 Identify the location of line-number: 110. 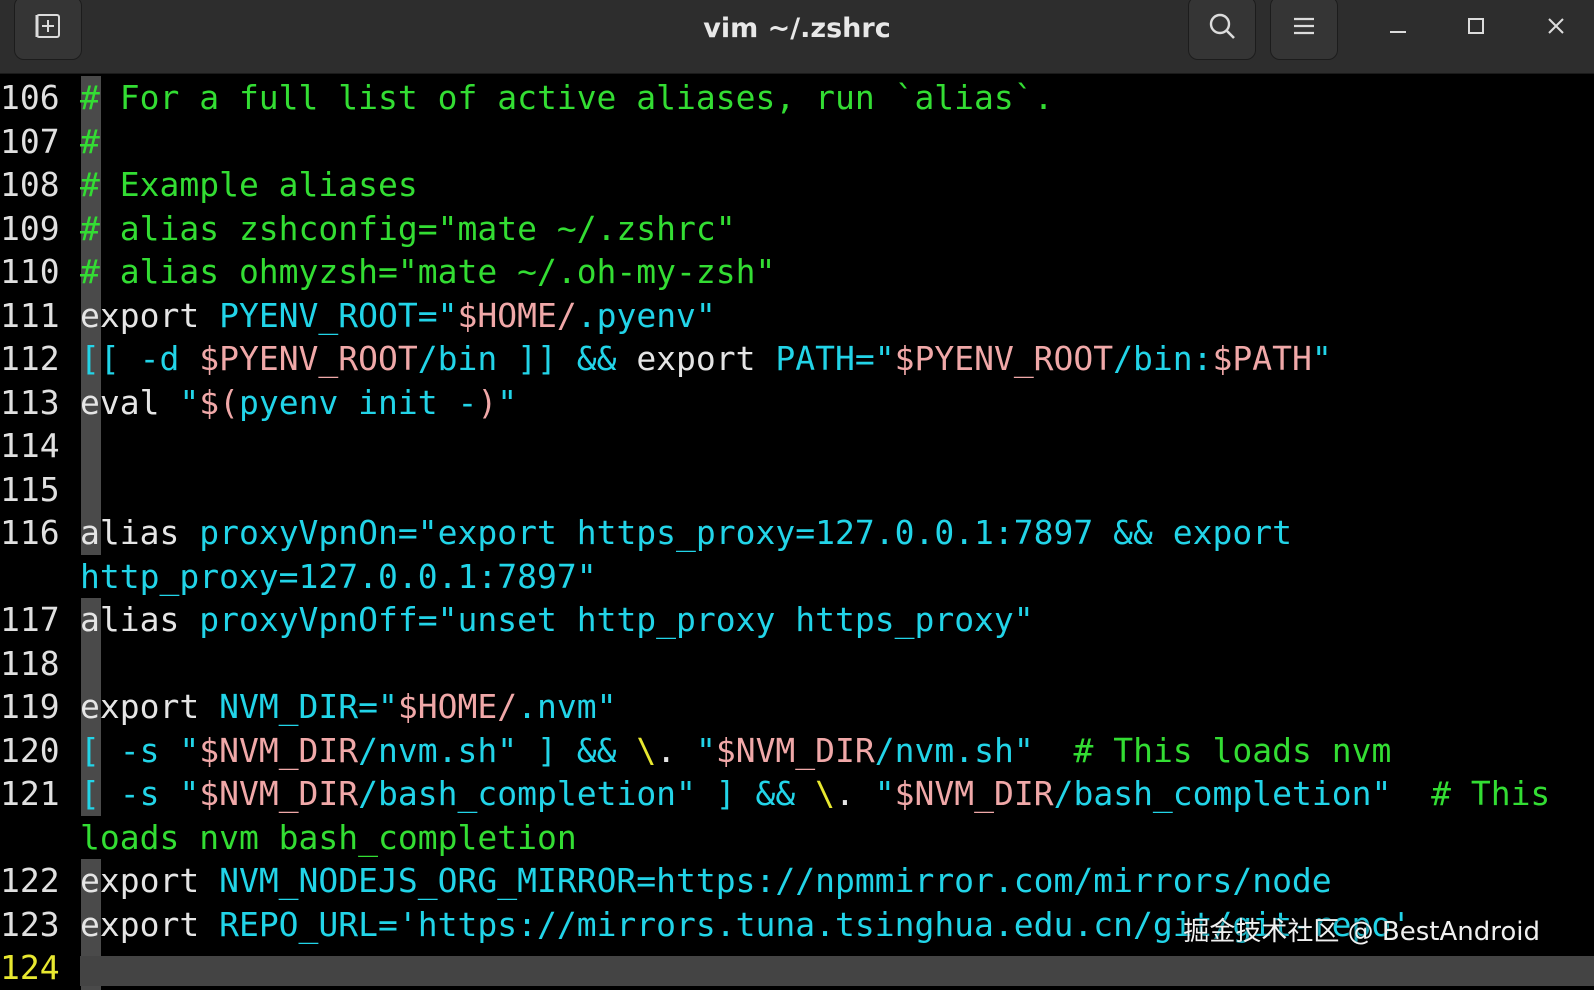
(30, 271).